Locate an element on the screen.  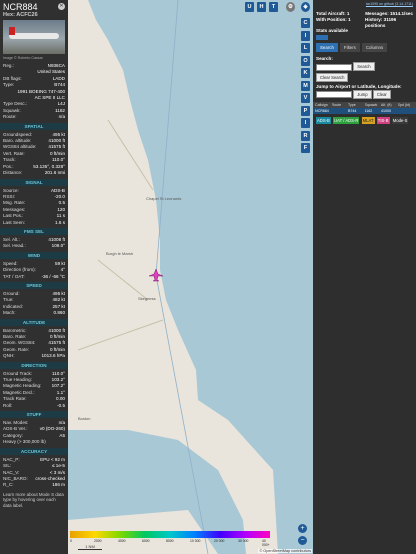
tab-columns: Columns is located at coordinates (374, 48).